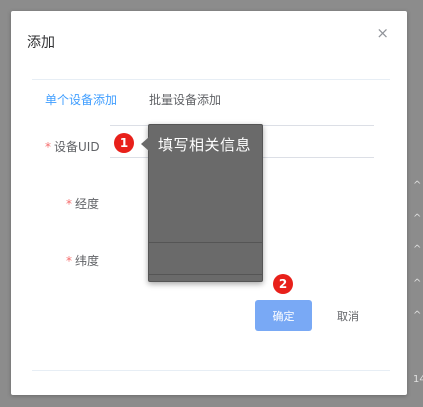 The image size is (423, 407). Describe the element at coordinates (133, 99) in the screenshot. I see `tab-bar: 单个设备添加 批量设备添加` at that location.